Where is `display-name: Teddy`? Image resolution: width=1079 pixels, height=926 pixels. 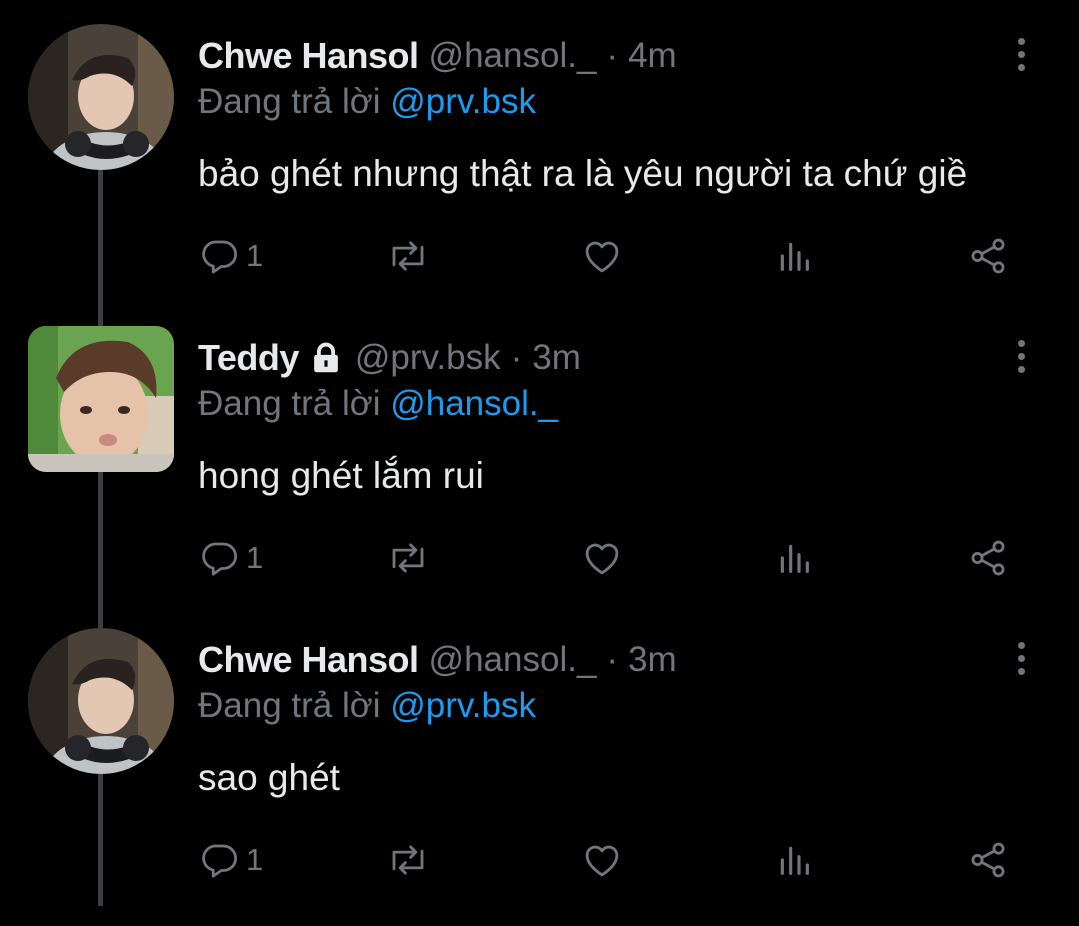
display-name: Teddy is located at coordinates (248, 358).